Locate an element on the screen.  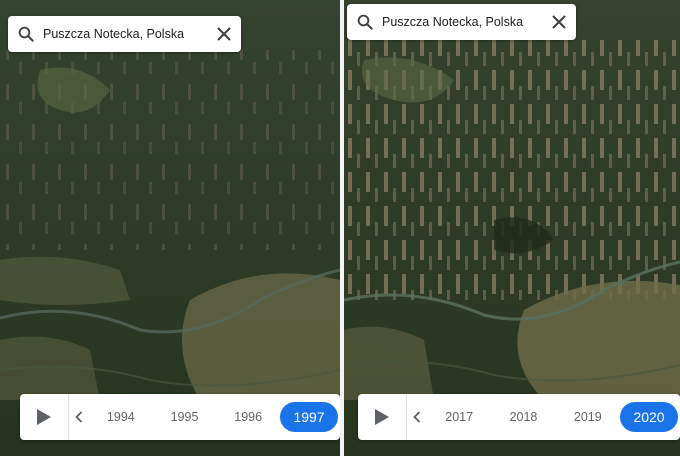
selected-year: 1997 is located at coordinates (309, 417).